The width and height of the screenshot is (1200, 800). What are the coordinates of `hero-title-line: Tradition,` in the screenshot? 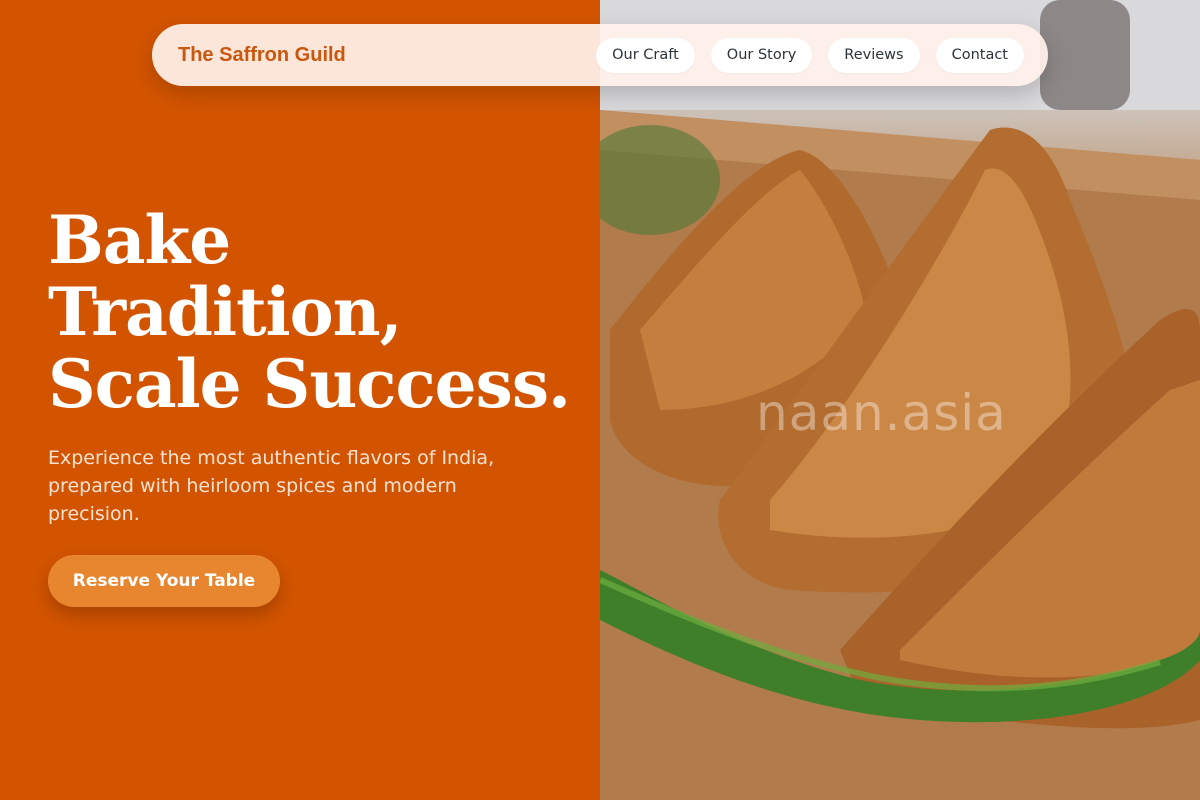 It's located at (225, 312).